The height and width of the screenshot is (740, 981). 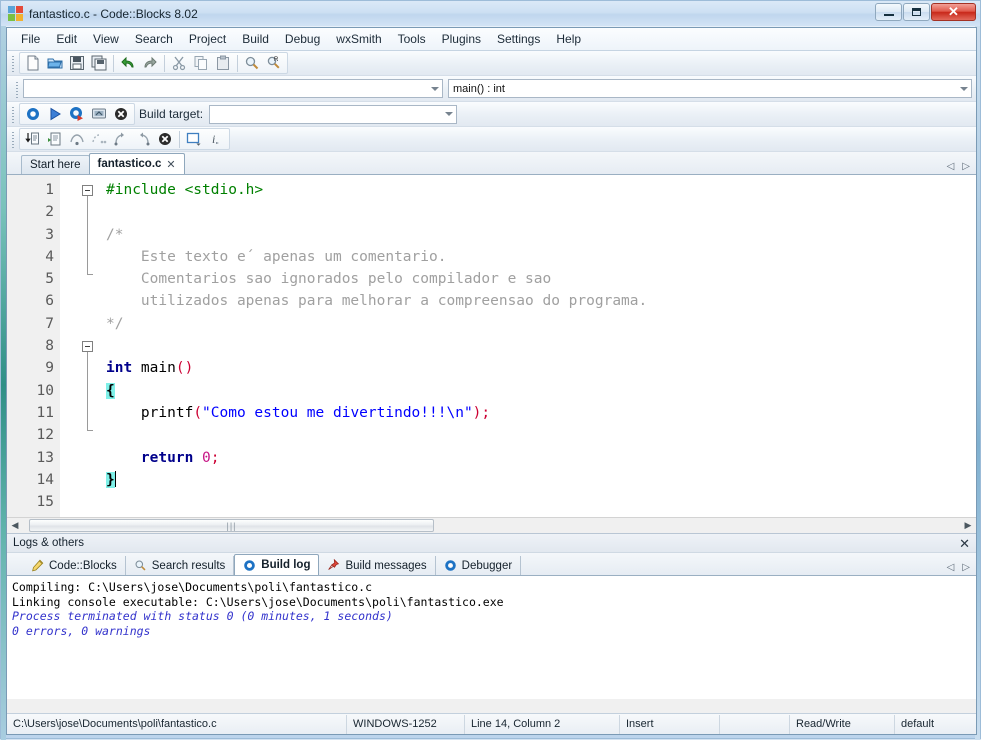 I want to click on scroll-right-icon: ▶, so click(x=968, y=525).